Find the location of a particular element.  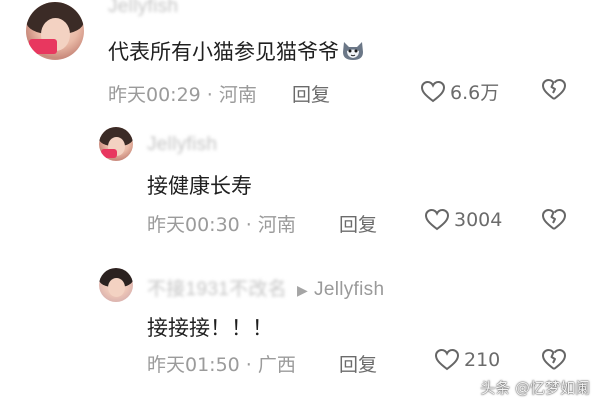

comment-meta: 昨天00:30 · 河南 is located at coordinates (221, 223).